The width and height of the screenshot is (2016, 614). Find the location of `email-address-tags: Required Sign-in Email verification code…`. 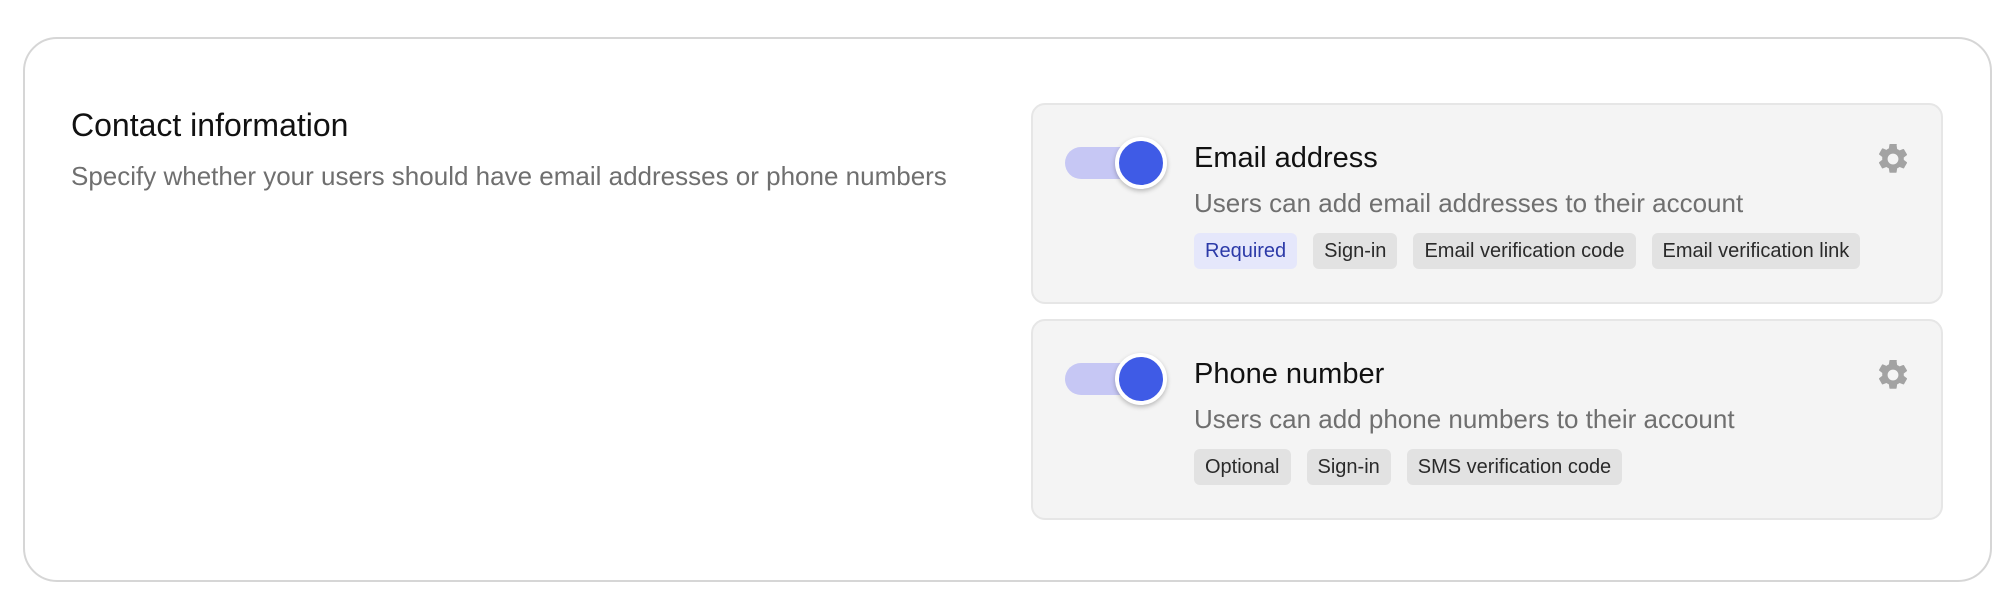

email-address-tags: Required Sign-in Email verification code… is located at coordinates (1527, 251).